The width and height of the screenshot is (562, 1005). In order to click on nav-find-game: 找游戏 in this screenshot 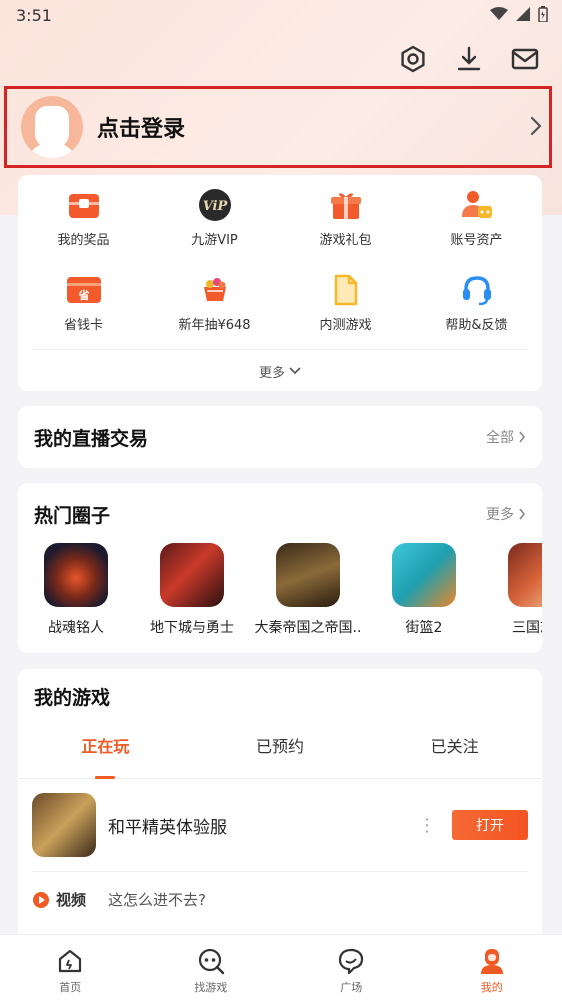, I will do `click(211, 970)`.